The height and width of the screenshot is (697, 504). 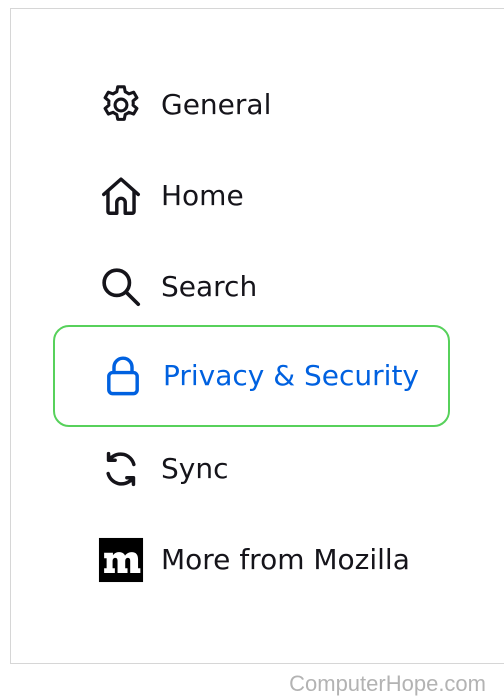 What do you see at coordinates (387, 684) in the screenshot?
I see `watermark: ComputerHope.com` at bounding box center [387, 684].